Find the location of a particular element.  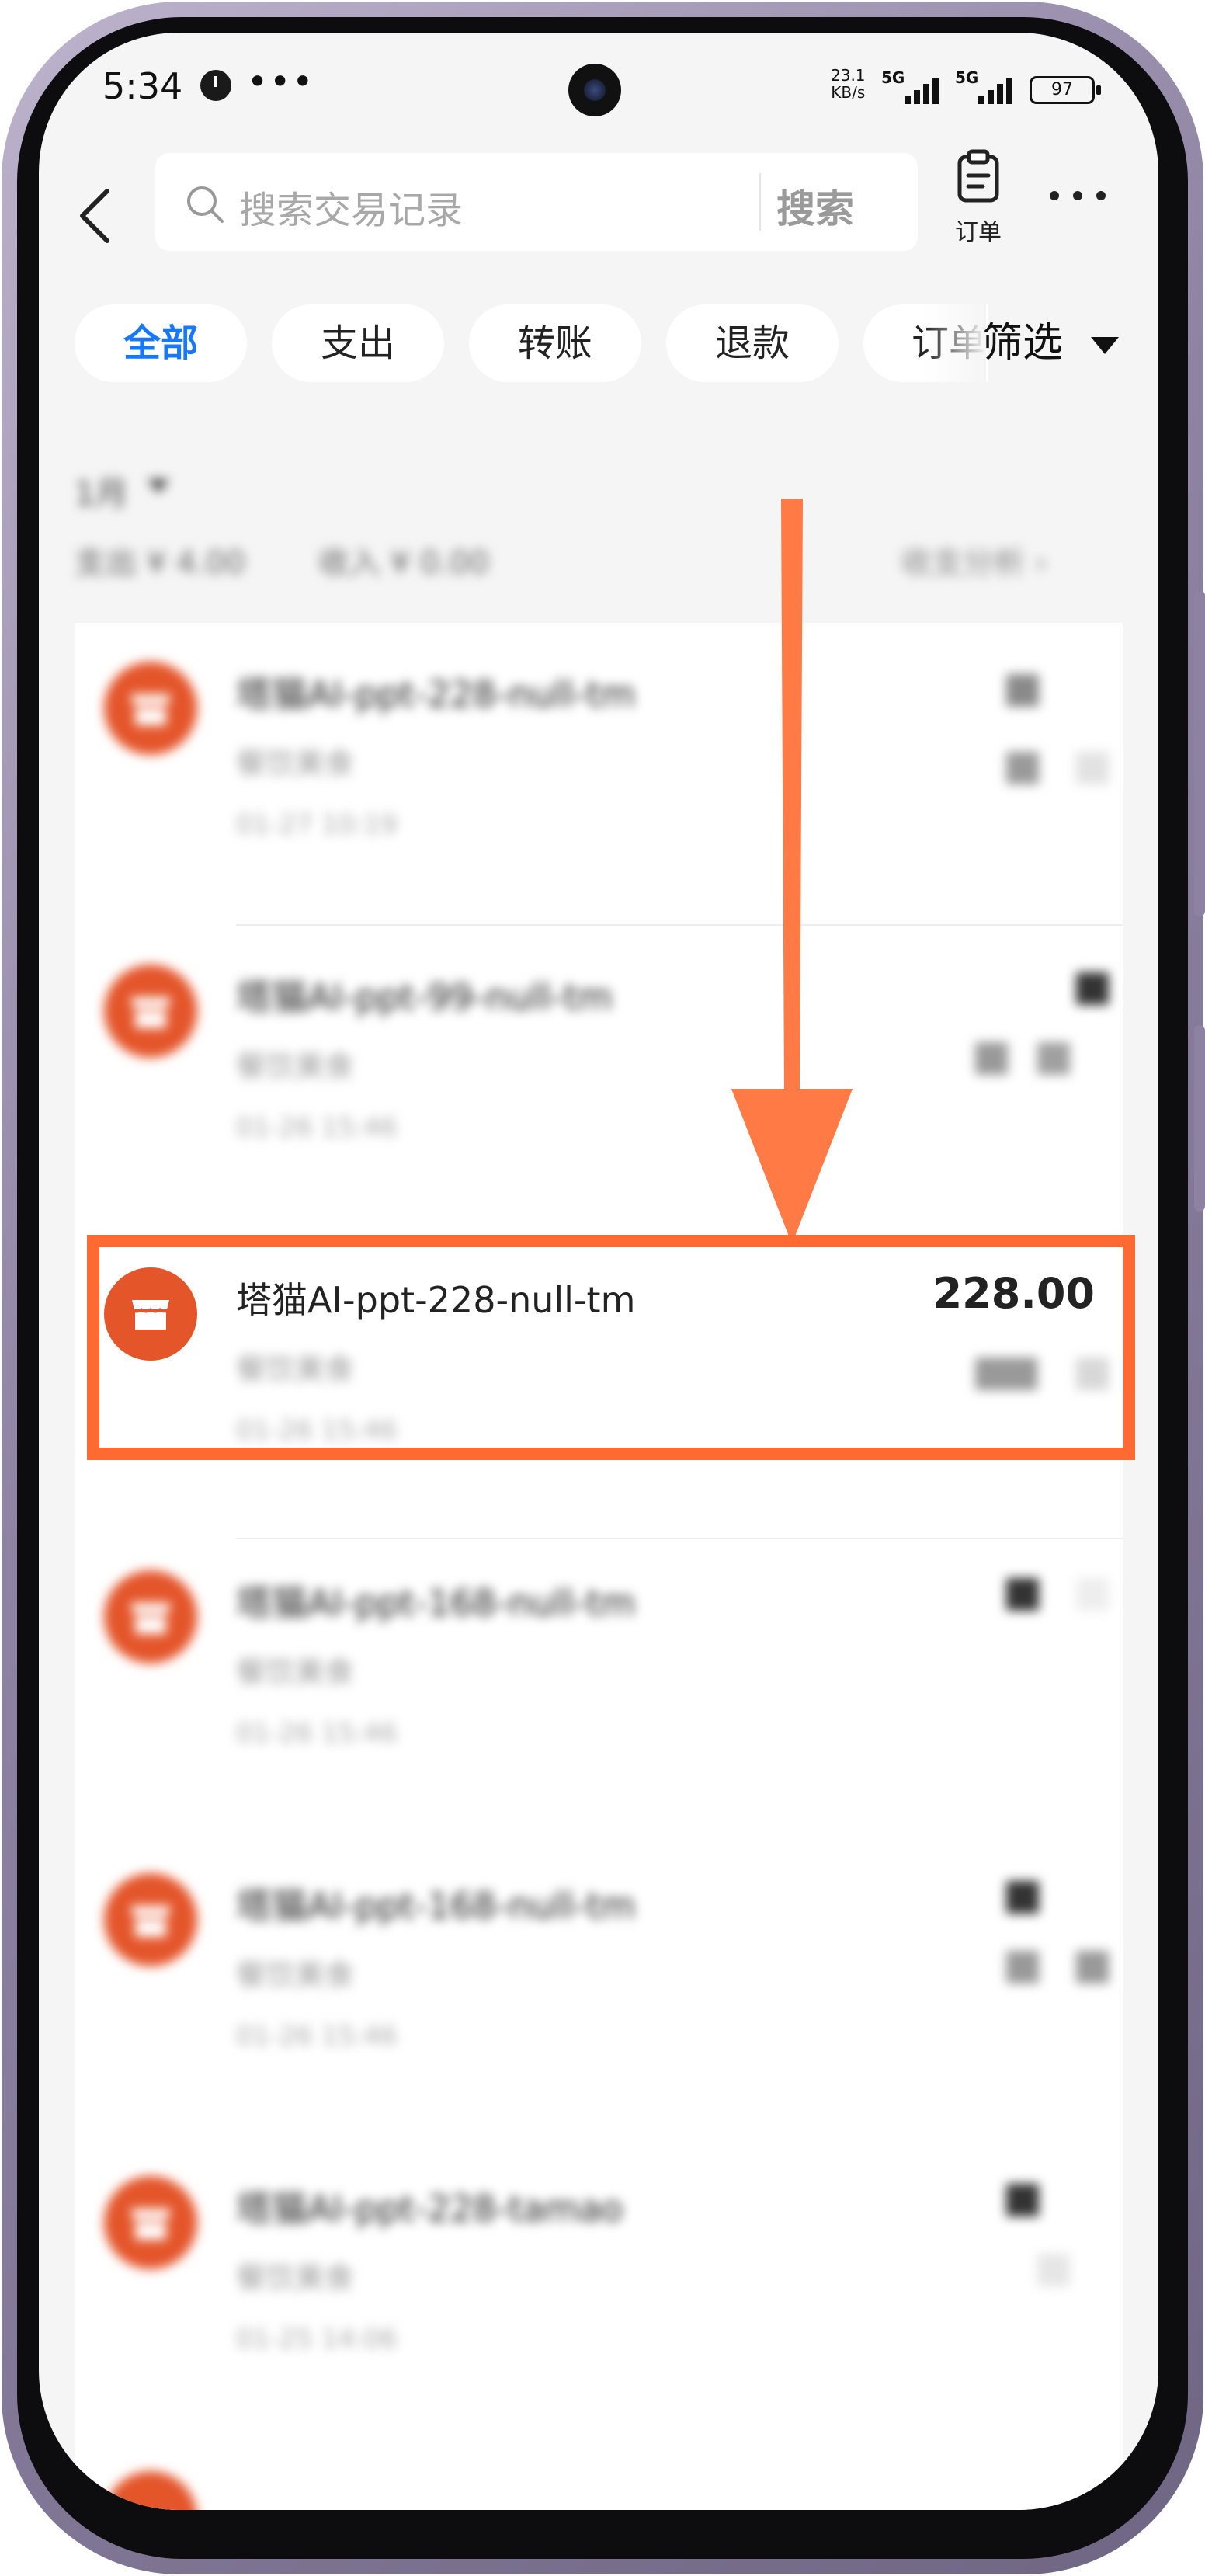

orders-label: 订单 is located at coordinates (979, 233).